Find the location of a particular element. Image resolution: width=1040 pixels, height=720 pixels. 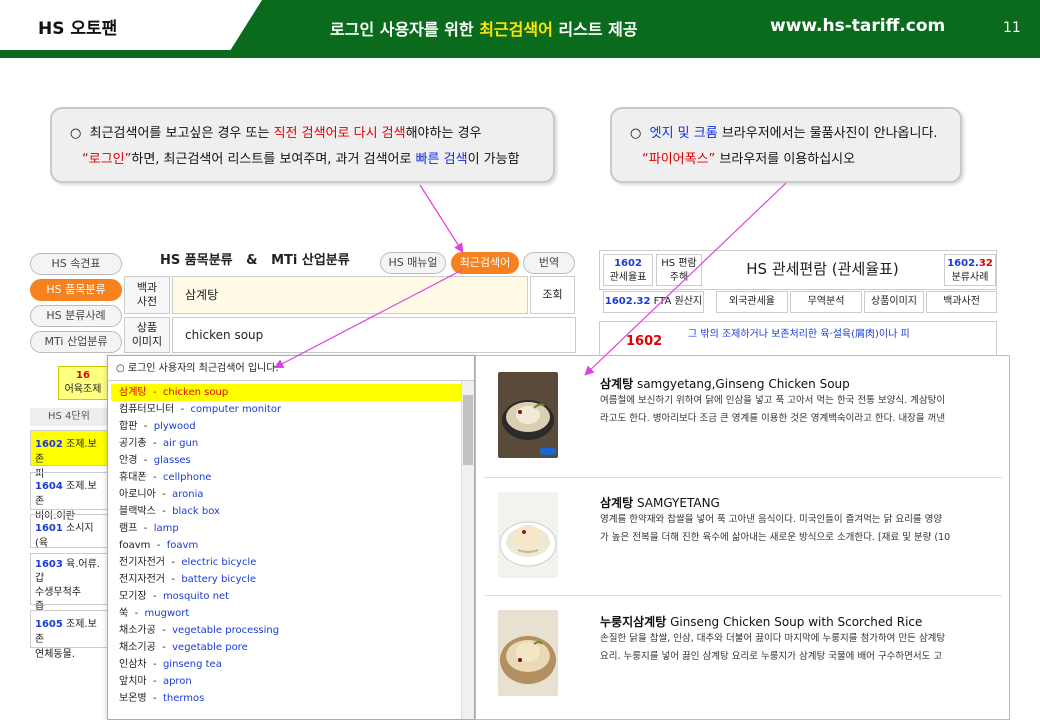

recent-search-item: 아로니아 - aronia is located at coordinates (286, 494).